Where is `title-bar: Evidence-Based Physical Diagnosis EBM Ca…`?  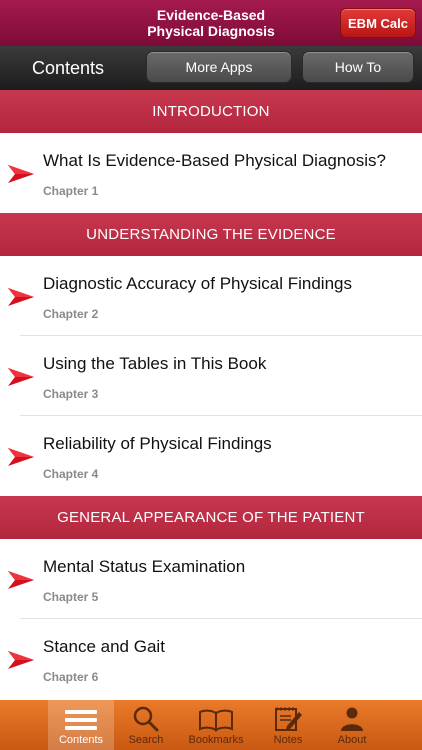 title-bar: Evidence-Based Physical Diagnosis EBM Ca… is located at coordinates (211, 23).